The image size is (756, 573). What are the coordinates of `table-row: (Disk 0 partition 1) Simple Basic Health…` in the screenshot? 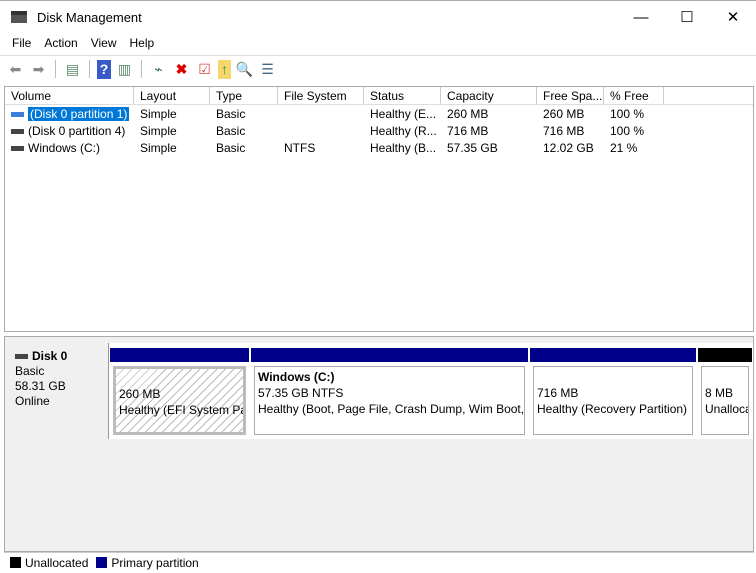 It's located at (379, 113).